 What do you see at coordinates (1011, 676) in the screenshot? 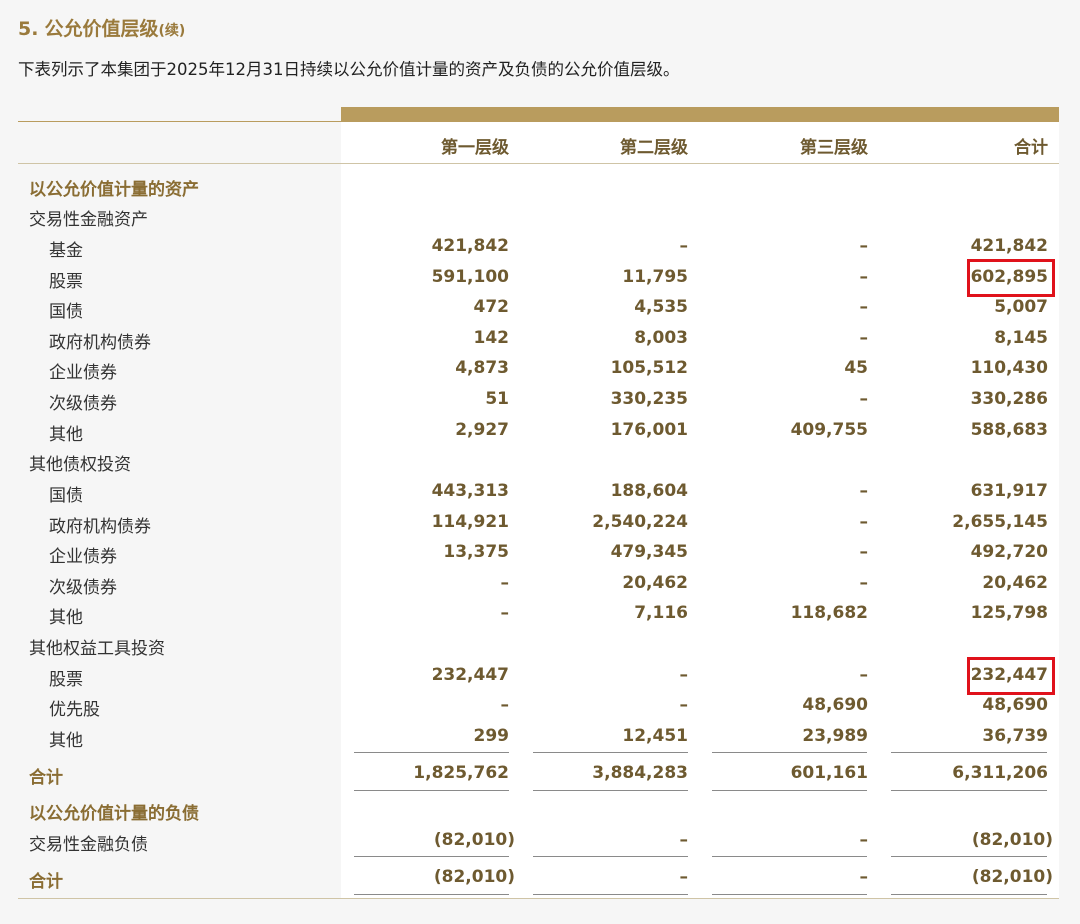
I see `highlight-box` at bounding box center [1011, 676].